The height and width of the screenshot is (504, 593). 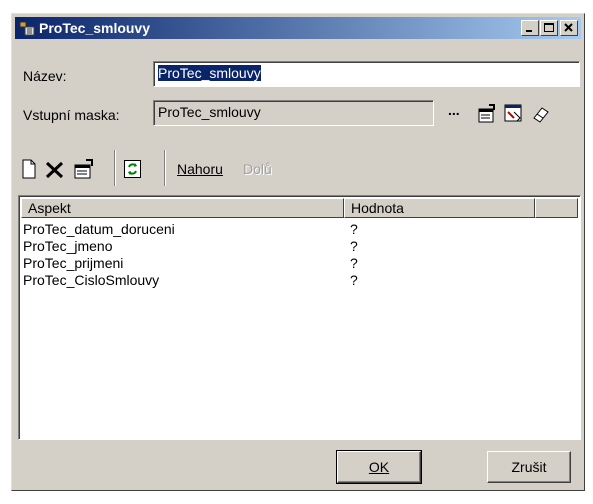 I want to click on maximize-icon, so click(x=549, y=27).